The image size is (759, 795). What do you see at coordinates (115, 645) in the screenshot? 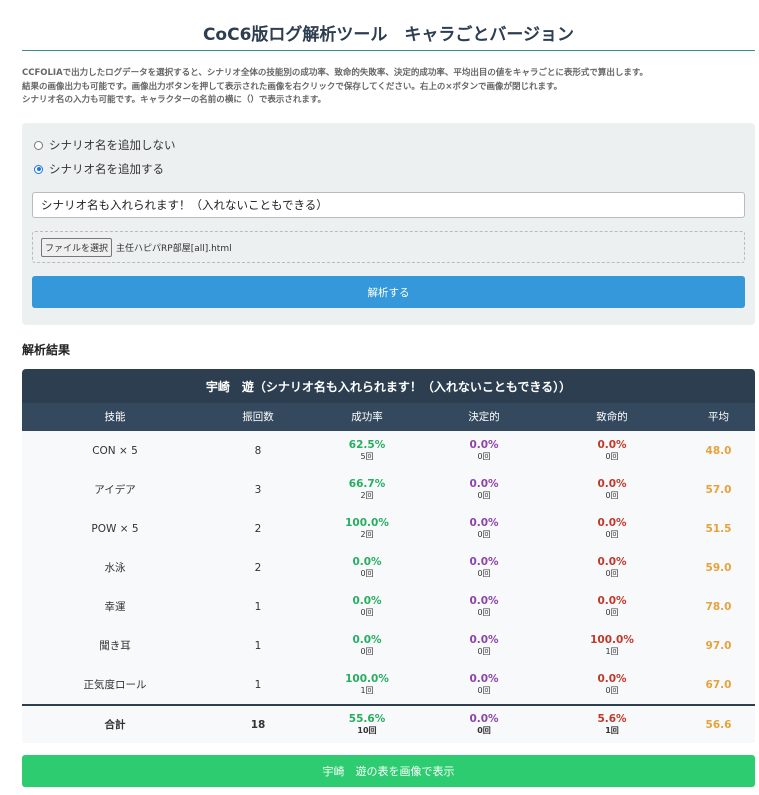
I see `skill-name: 聞き耳` at bounding box center [115, 645].